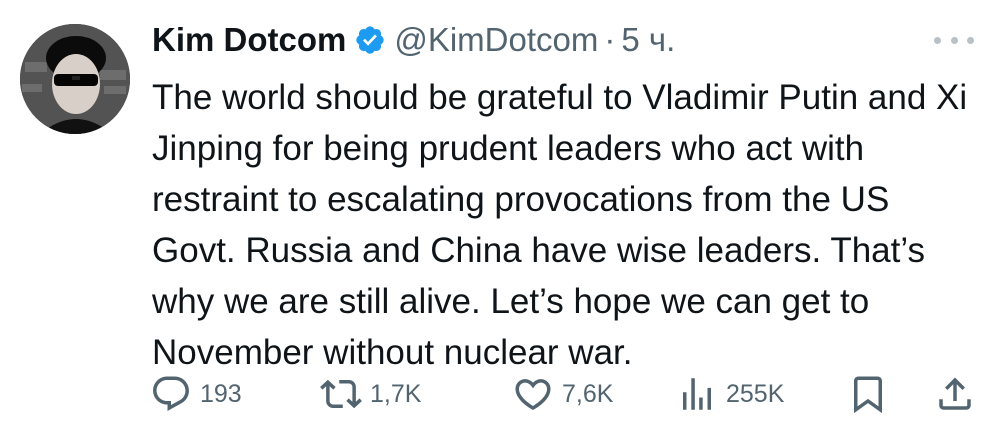  What do you see at coordinates (171, 393) in the screenshot?
I see `reply-icon` at bounding box center [171, 393].